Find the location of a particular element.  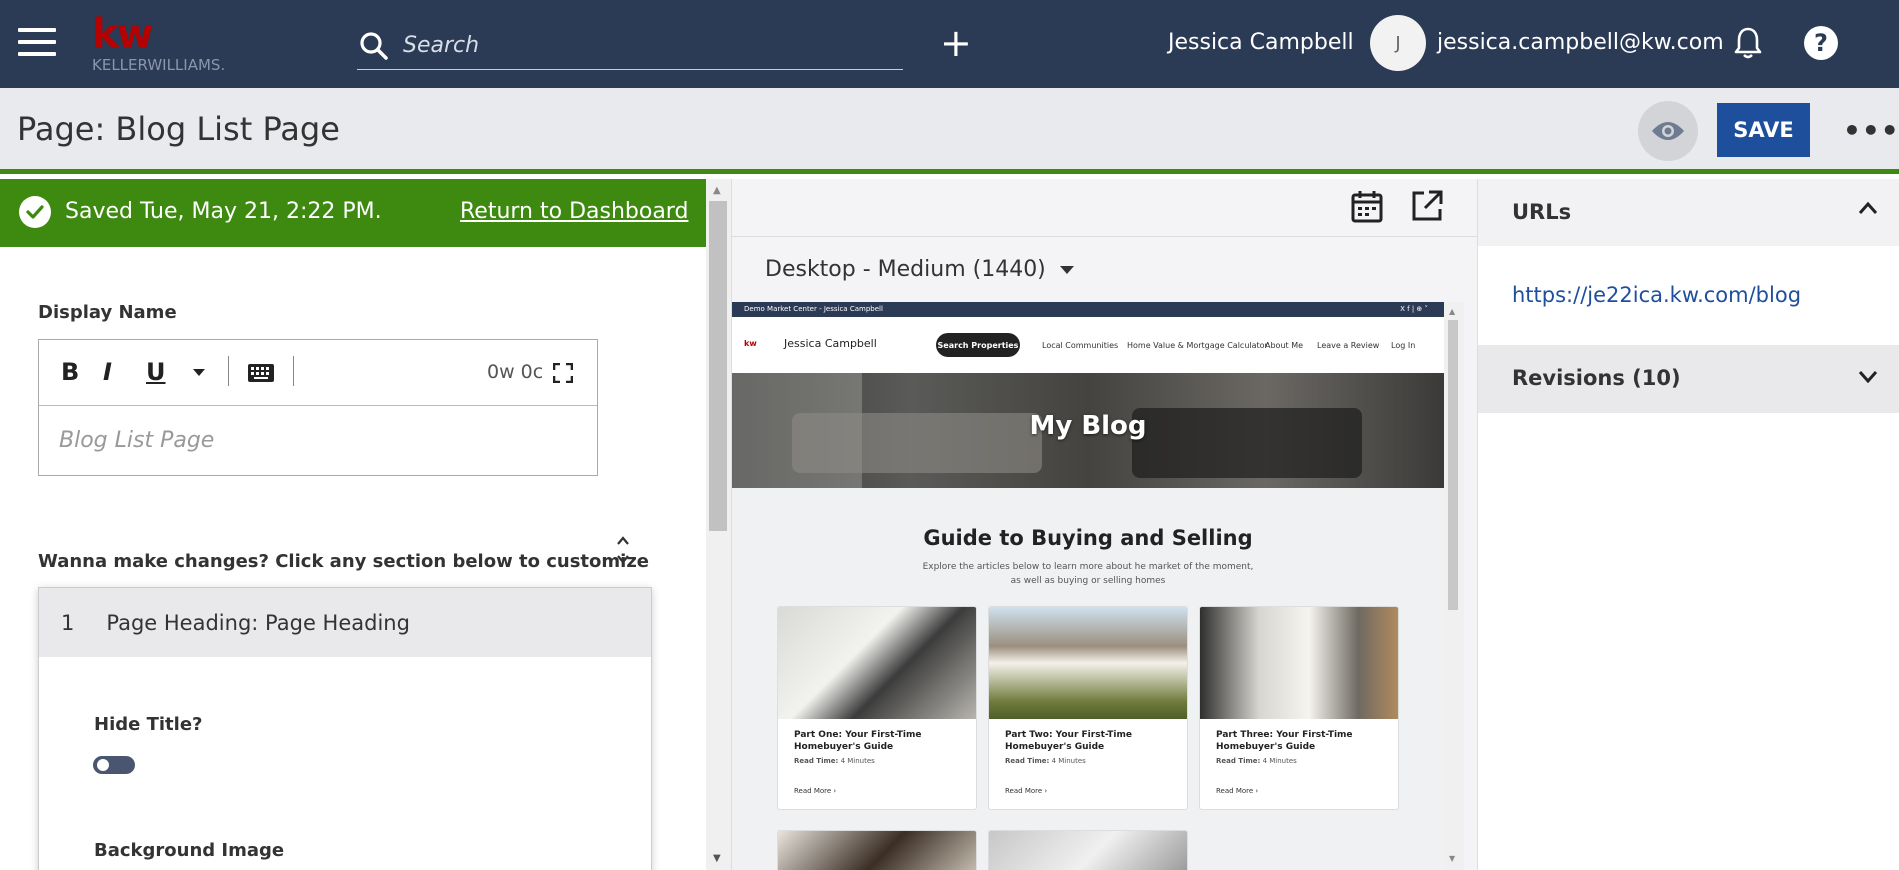

open-external-icon is located at coordinates (1427, 206).